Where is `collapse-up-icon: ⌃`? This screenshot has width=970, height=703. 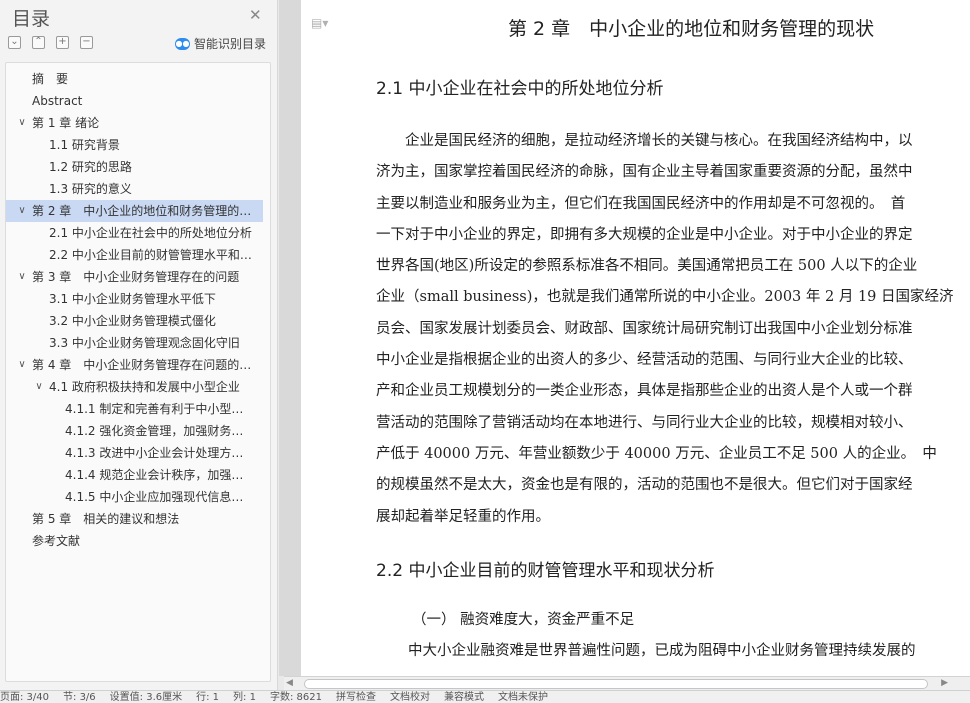 collapse-up-icon: ⌃ is located at coordinates (38, 42).